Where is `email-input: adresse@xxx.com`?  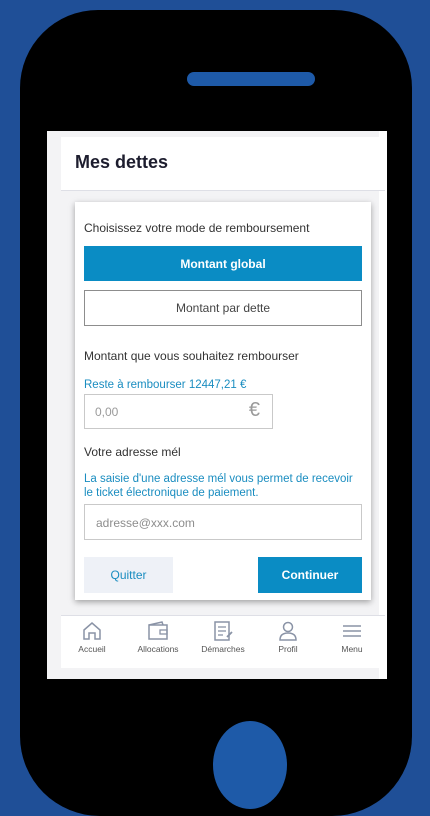
email-input: adresse@xxx.com is located at coordinates (223, 522).